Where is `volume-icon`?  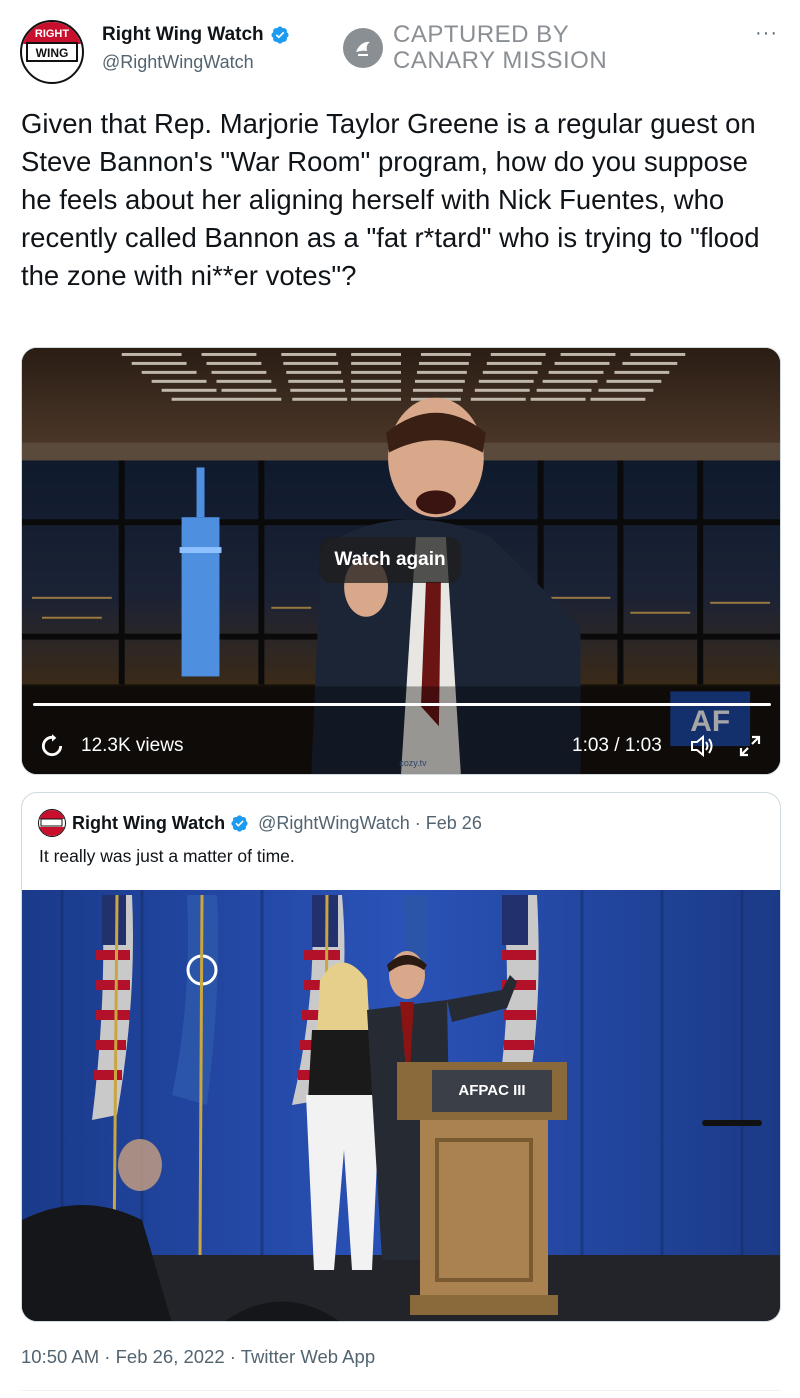
volume-icon is located at coordinates (701, 746).